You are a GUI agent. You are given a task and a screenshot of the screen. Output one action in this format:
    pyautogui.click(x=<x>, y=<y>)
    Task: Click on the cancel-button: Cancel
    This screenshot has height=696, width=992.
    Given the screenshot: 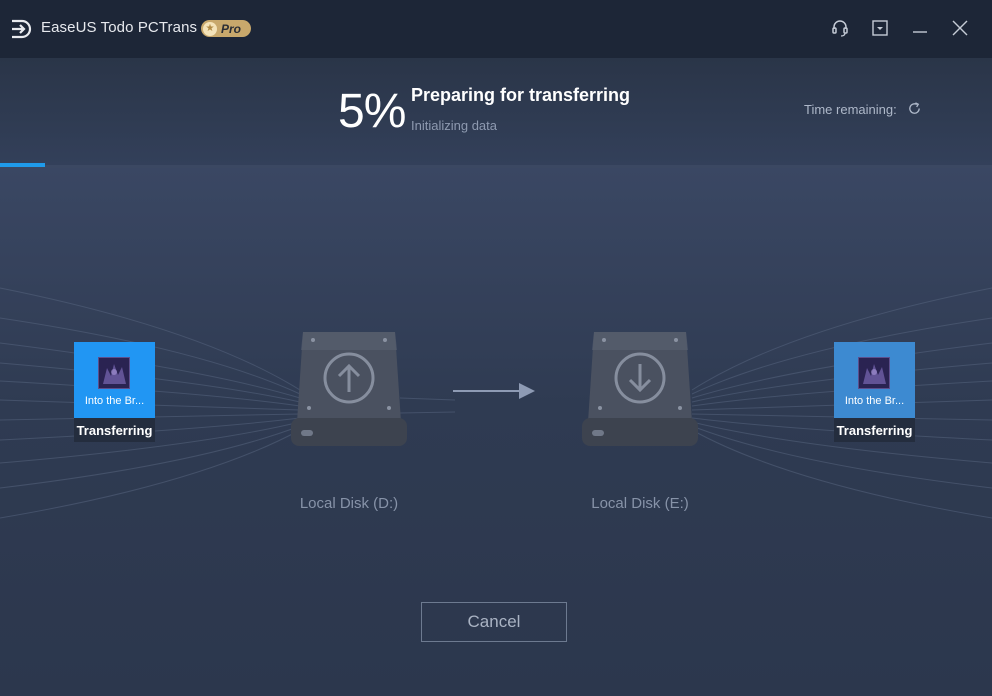 What is the action you would take?
    pyautogui.click(x=494, y=622)
    